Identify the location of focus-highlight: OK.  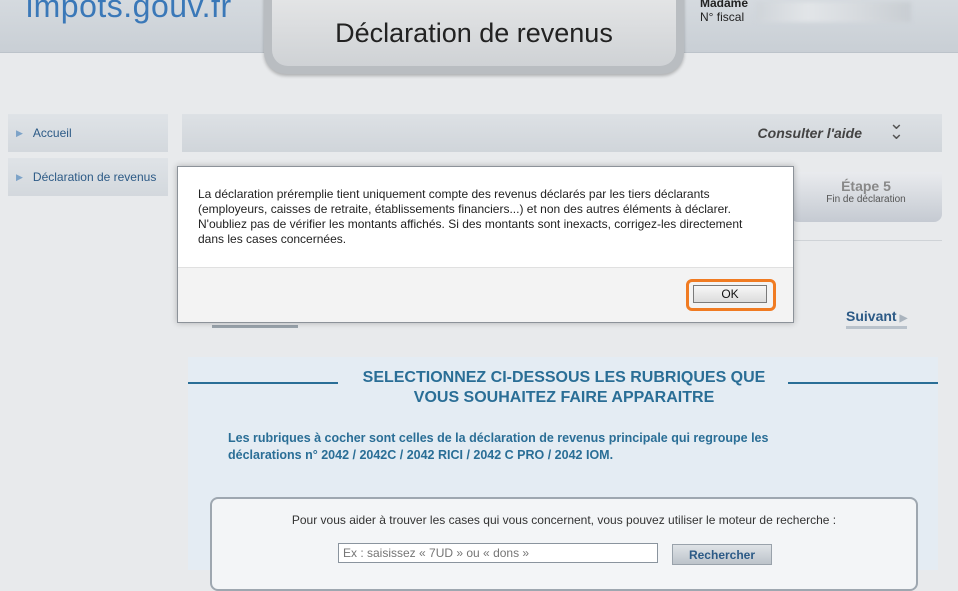
(731, 295).